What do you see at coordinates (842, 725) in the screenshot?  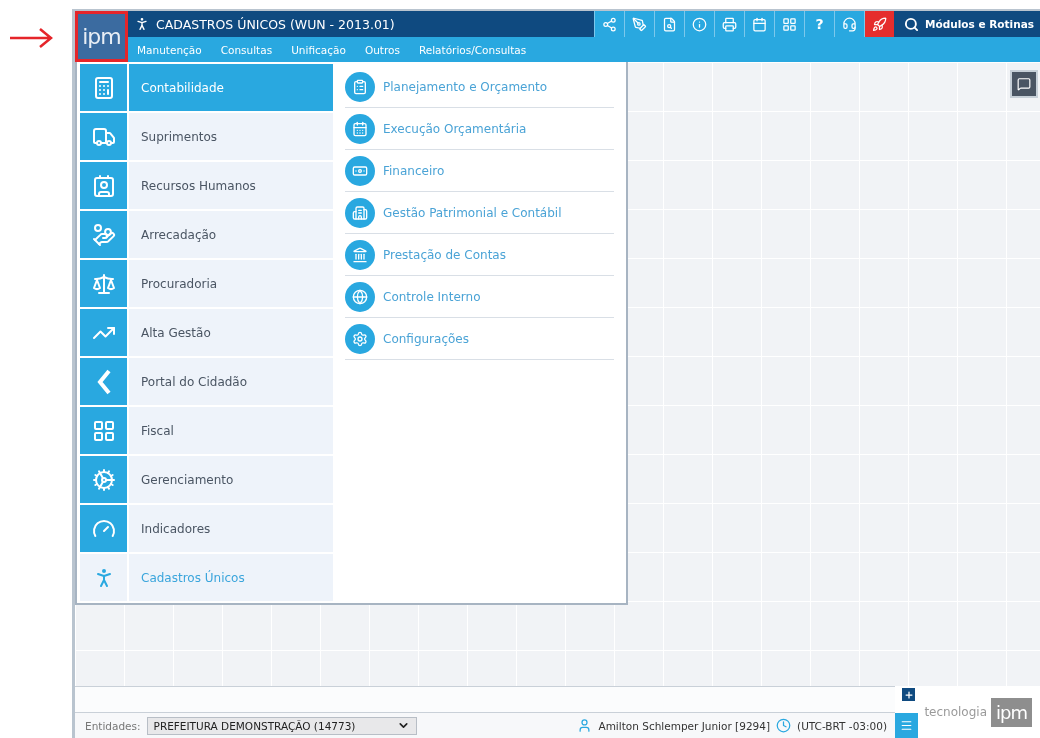 I see `timezone-text: (UTC-BRT -03:00)` at bounding box center [842, 725].